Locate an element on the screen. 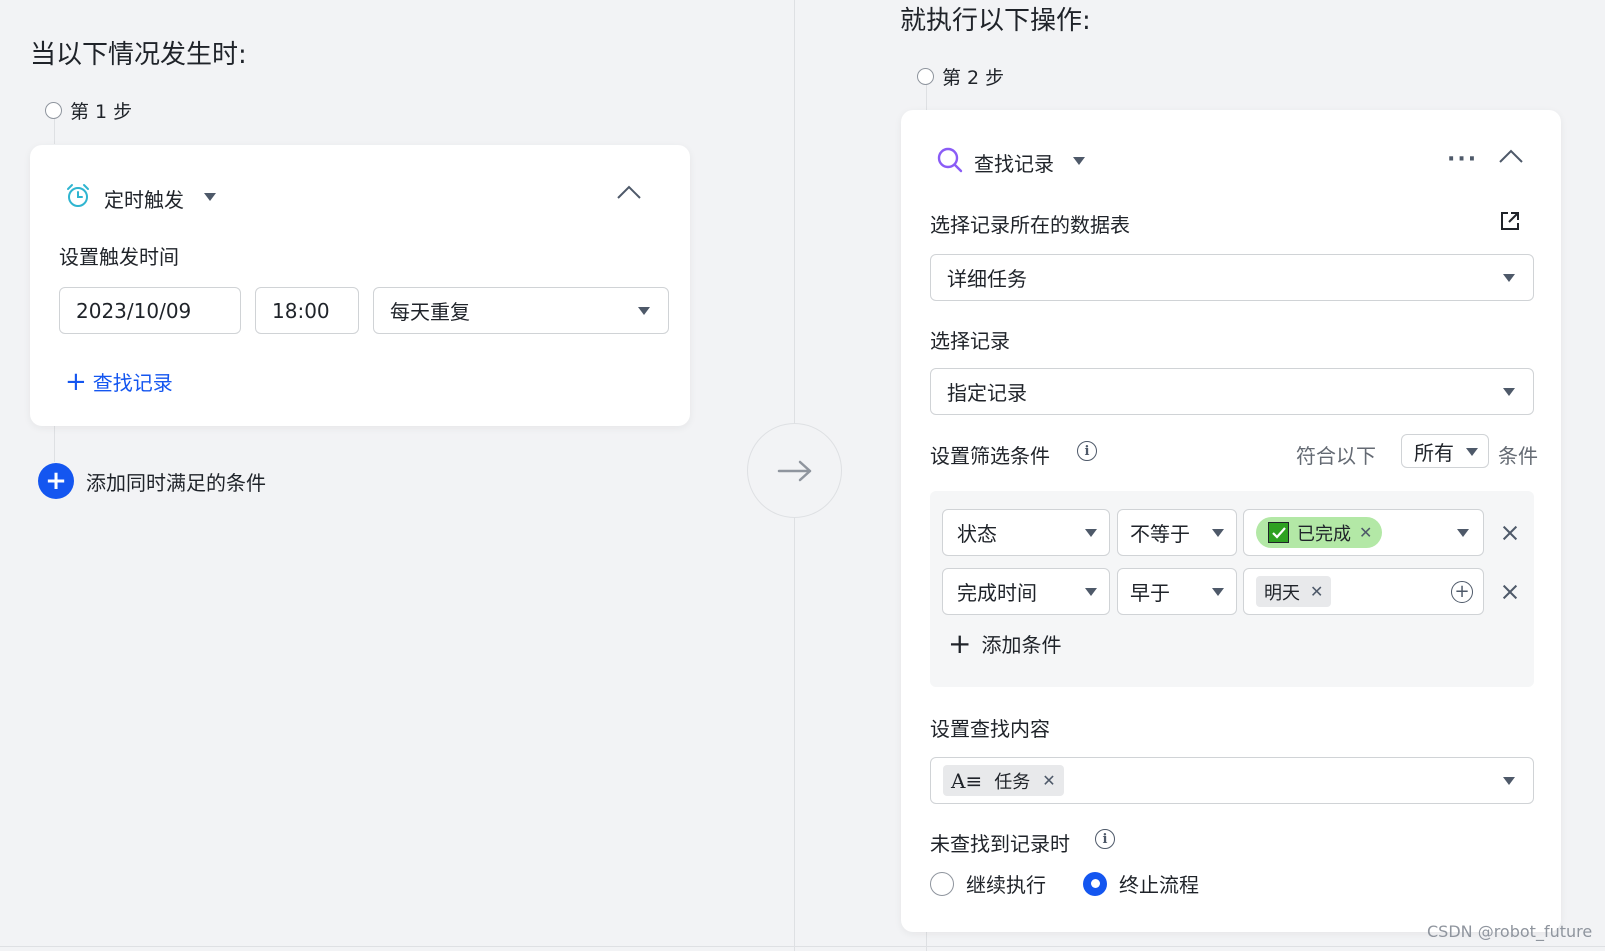  status-tag: 已完成 ✕ is located at coordinates (1319, 532).